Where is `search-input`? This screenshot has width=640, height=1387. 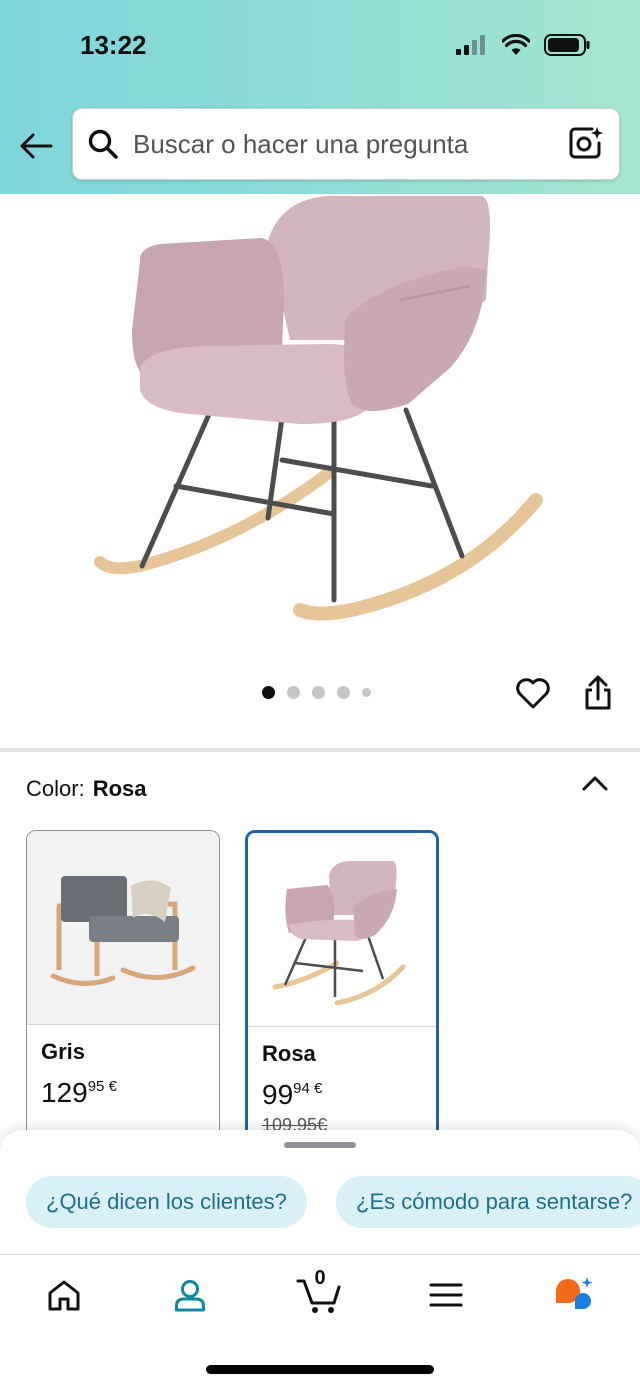 search-input is located at coordinates (349, 144).